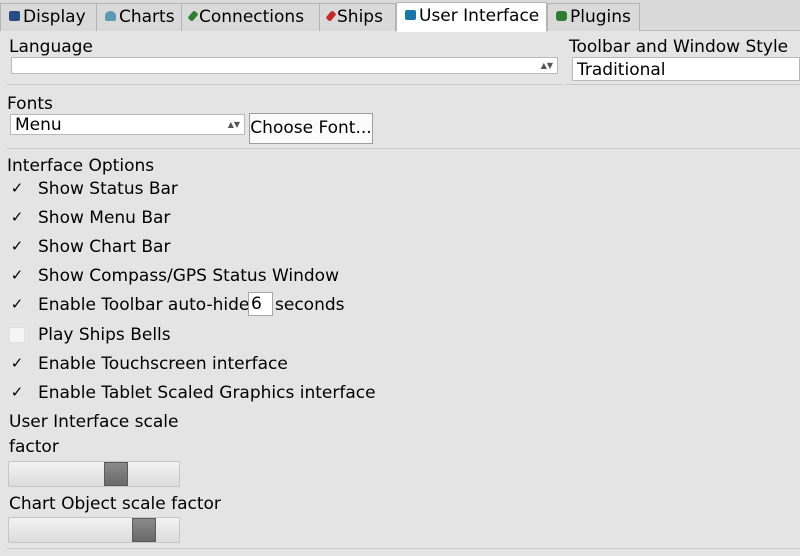 This screenshot has height=556, width=800. I want to click on ships-icon, so click(331, 16).